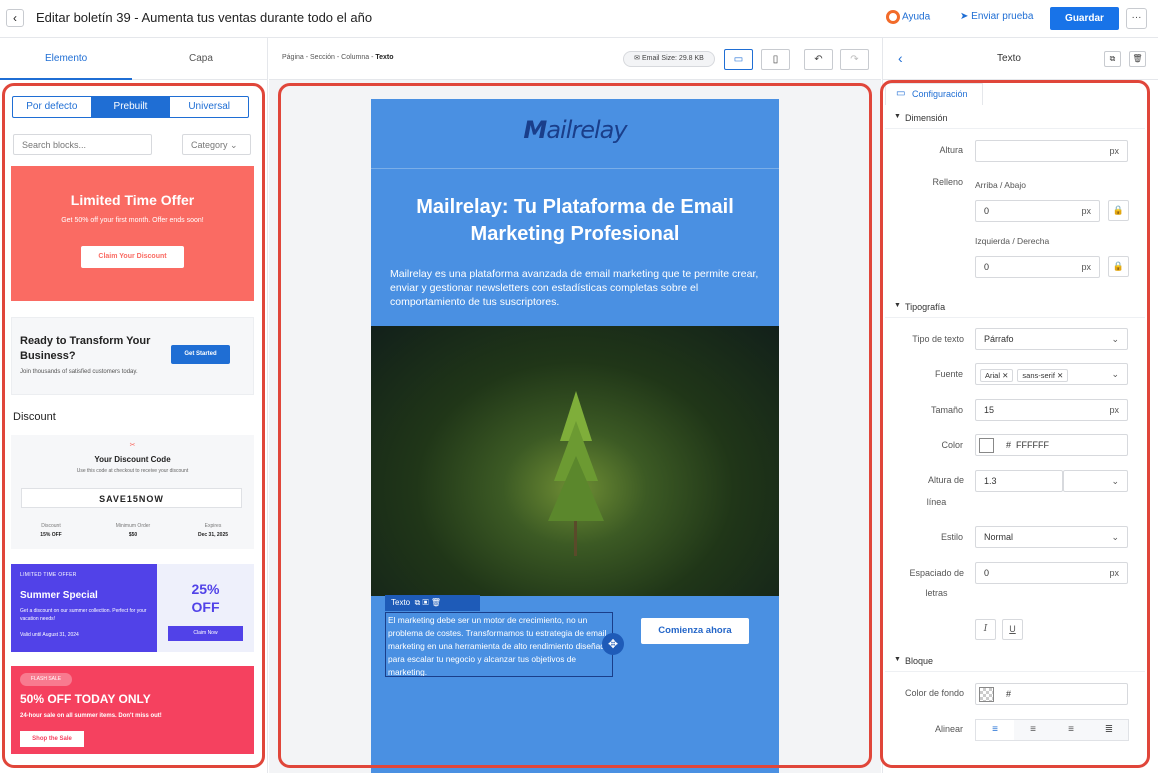 This screenshot has height=773, width=1158. Describe the element at coordinates (133, 531) in the screenshot. I see `discount-col: Minimum Order $50` at that location.